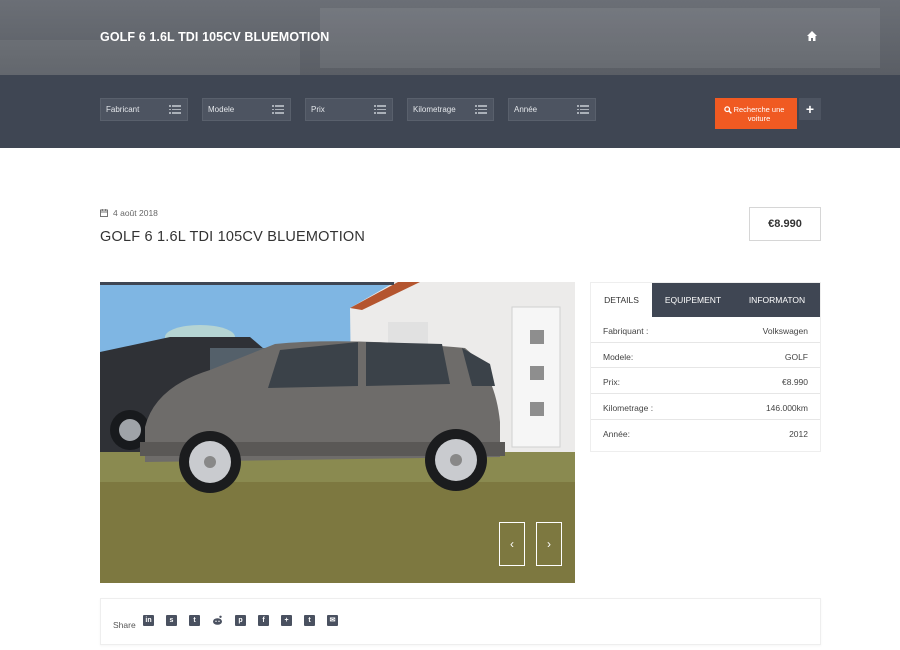 This screenshot has height=650, width=900. I want to click on spec-row-annee: Année: 2012, so click(705, 433).